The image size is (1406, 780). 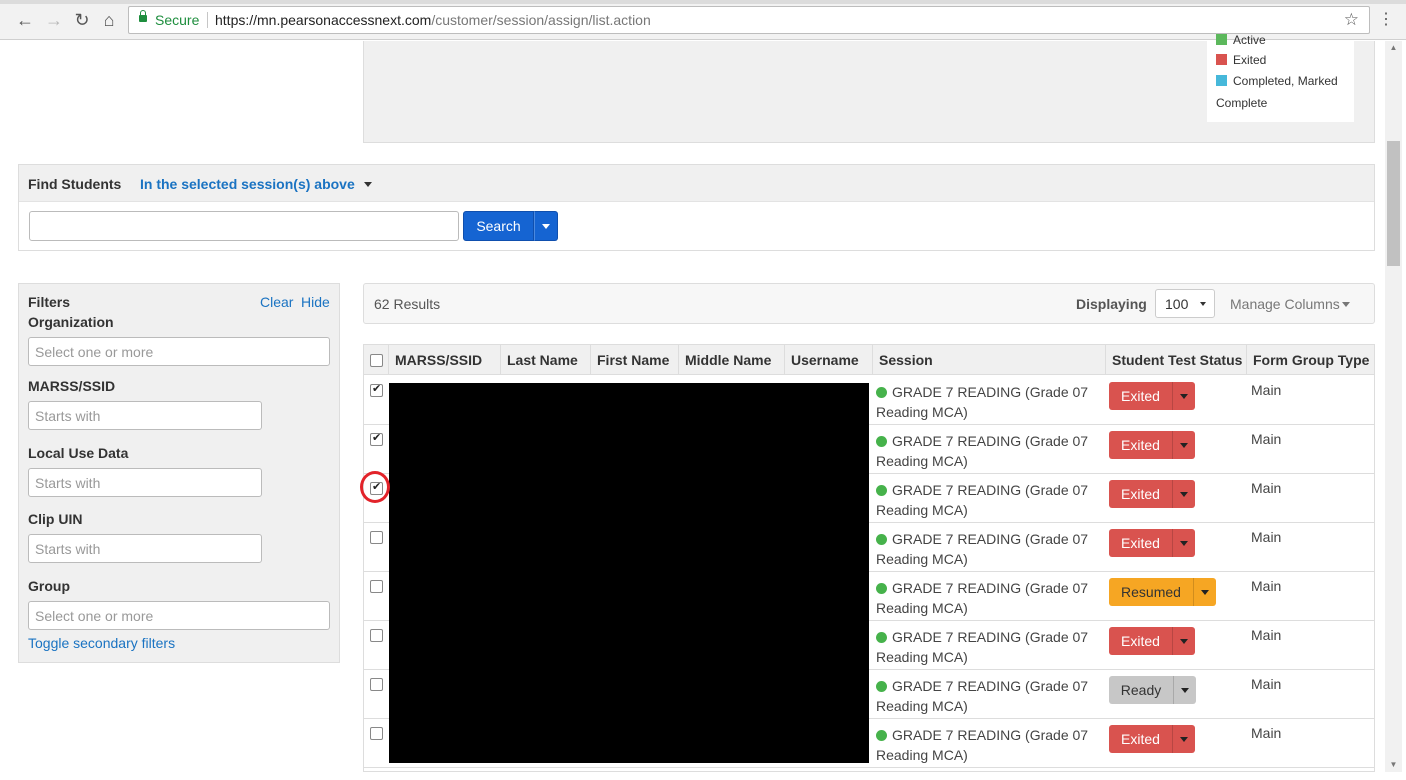 I want to click on status-legend: Active Exited Completed, Marked Complete, so click(x=1280, y=77).